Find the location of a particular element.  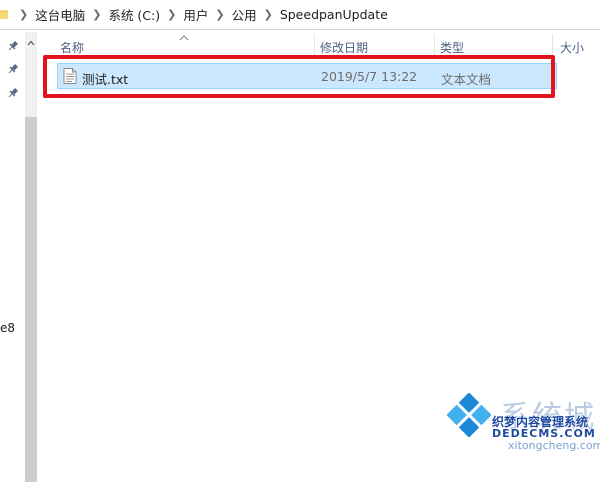

nav-item-label: e8 is located at coordinates (7, 328).